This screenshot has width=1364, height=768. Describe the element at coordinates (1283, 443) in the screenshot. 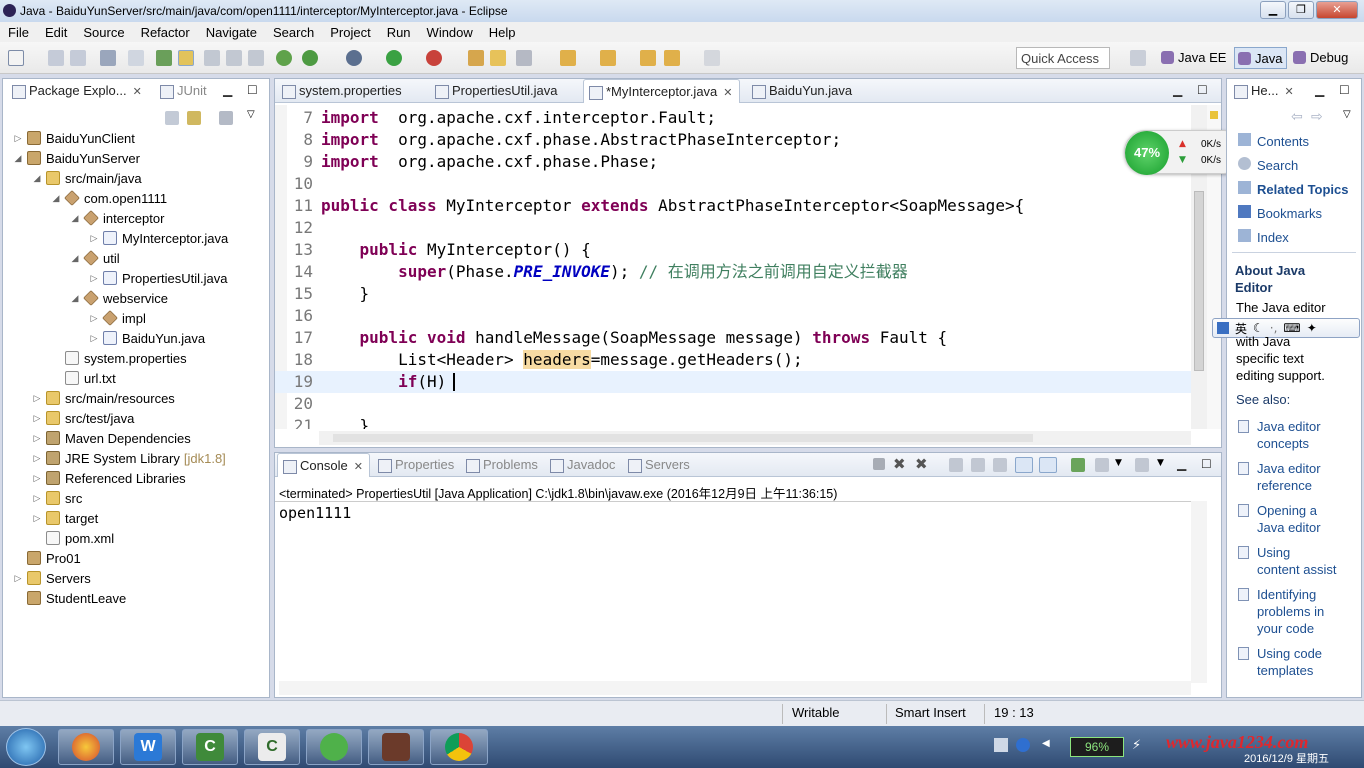

I see `help-see-also-link: concepts` at that location.